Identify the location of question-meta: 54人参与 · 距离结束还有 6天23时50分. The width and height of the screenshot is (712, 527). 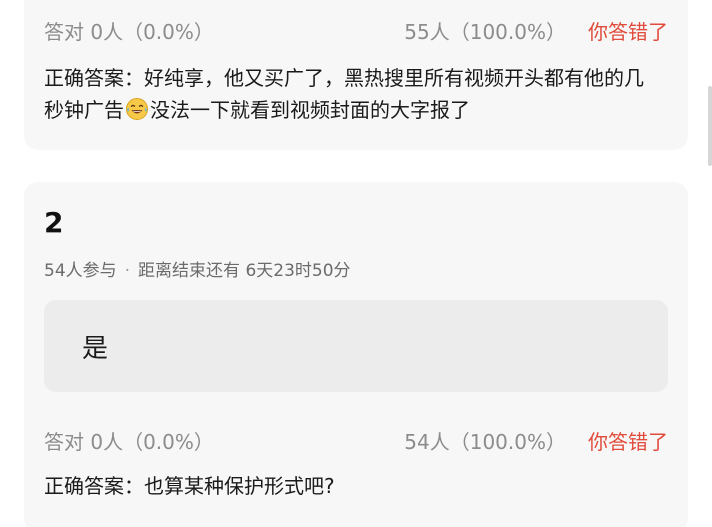
(197, 268).